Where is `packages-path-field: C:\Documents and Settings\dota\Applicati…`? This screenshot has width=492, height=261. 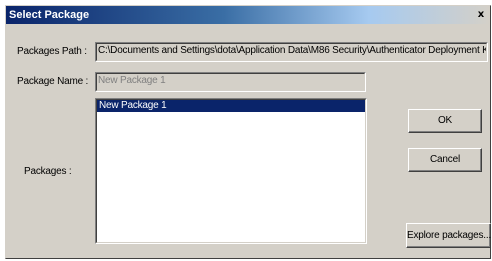
packages-path-field: C:\Documents and Settings\dota\Applicati… is located at coordinates (291, 52).